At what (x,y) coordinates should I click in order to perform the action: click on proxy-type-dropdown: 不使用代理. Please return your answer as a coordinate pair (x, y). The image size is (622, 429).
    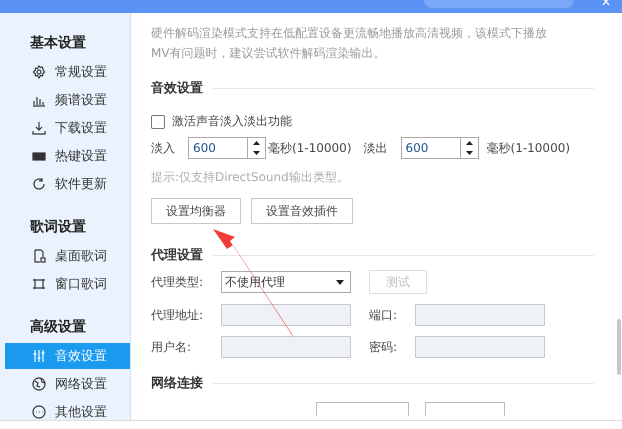
    Looking at the image, I should click on (286, 282).